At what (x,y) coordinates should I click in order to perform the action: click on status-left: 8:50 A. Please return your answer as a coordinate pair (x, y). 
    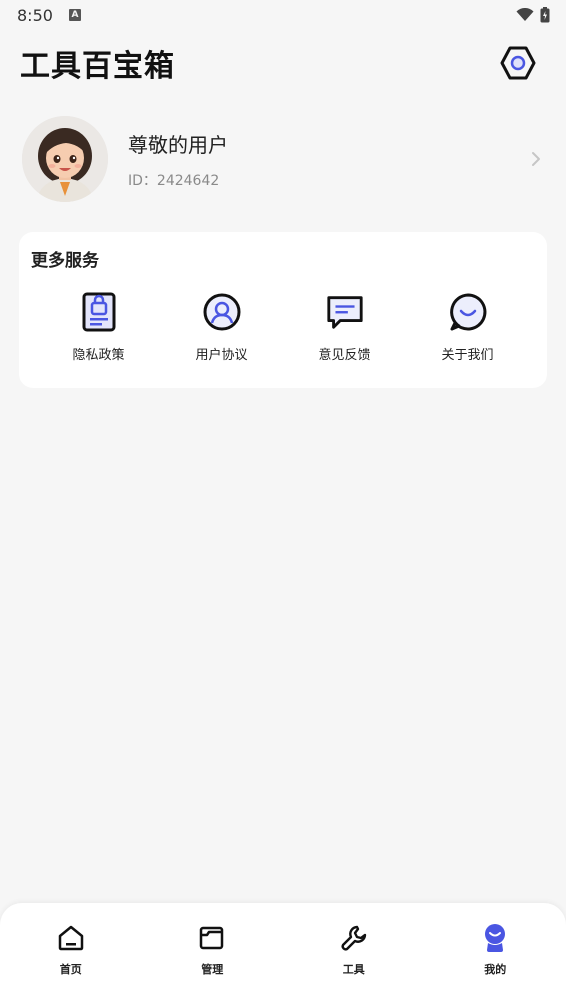
    Looking at the image, I should click on (49, 15).